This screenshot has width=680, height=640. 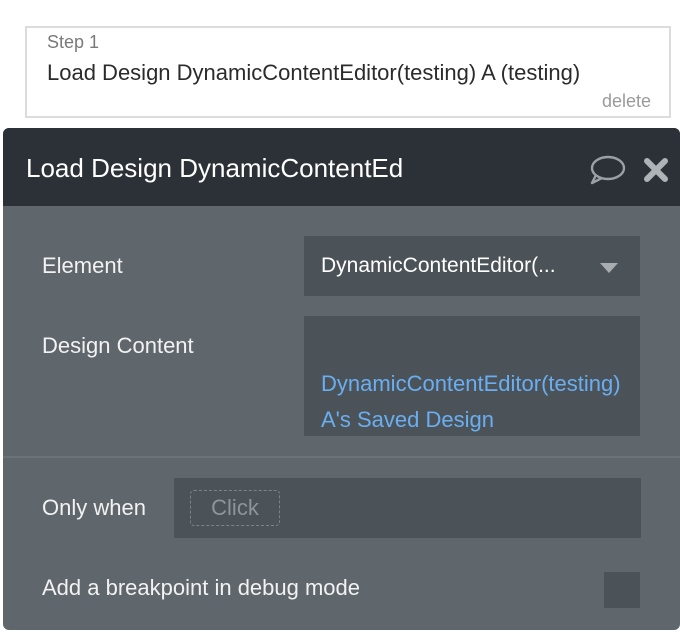 What do you see at coordinates (407, 508) in the screenshot?
I see `only-when-condition-field: Click` at bounding box center [407, 508].